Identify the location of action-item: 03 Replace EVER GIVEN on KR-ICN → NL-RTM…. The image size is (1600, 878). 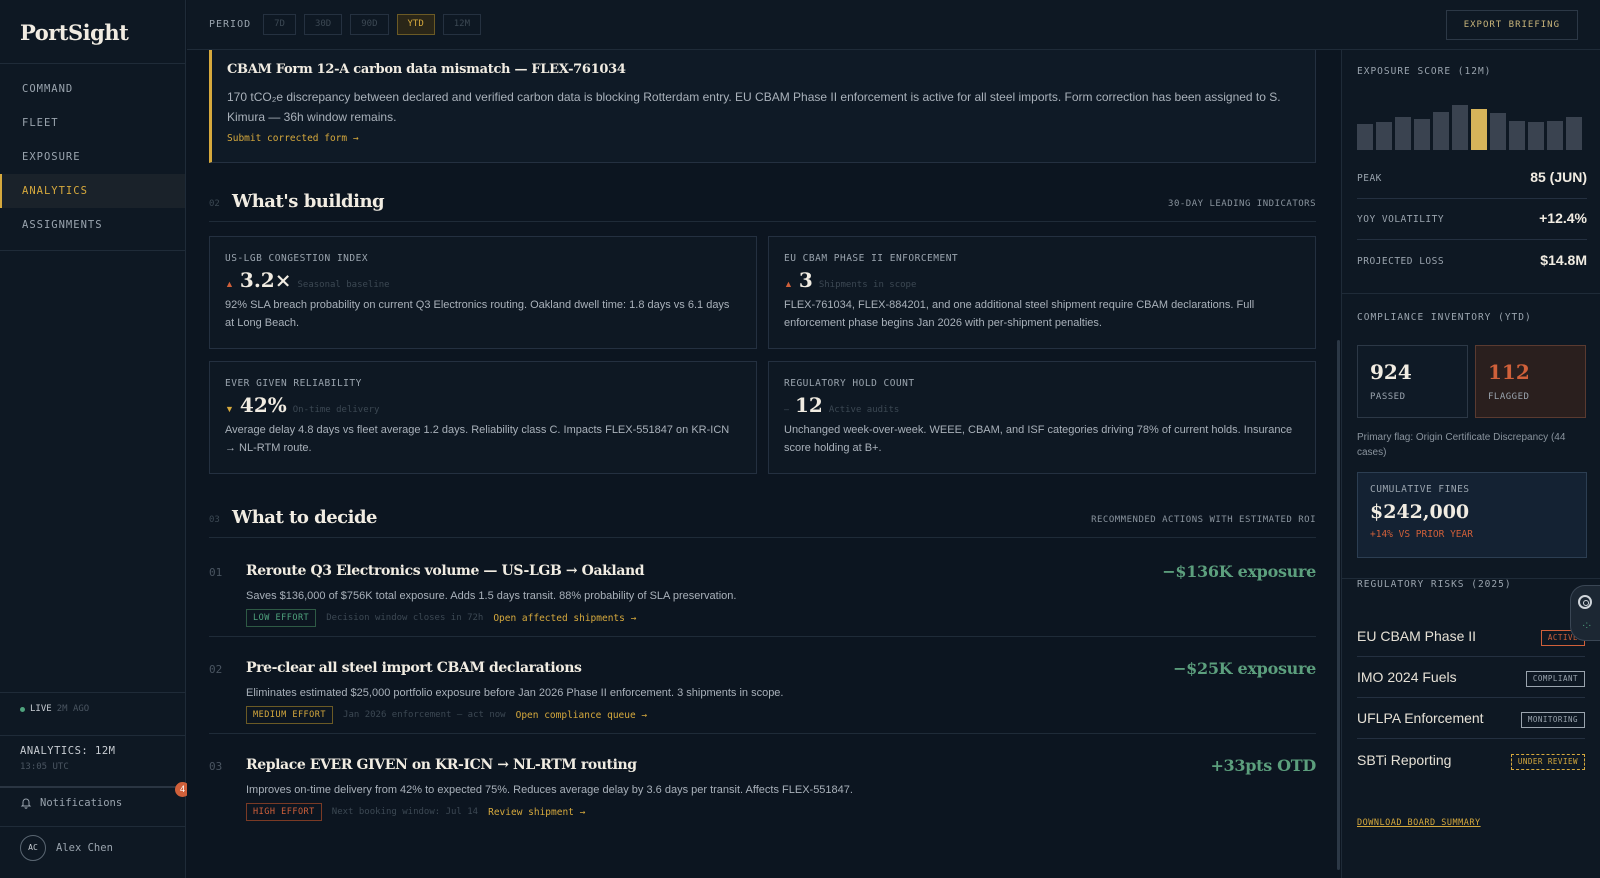
(762, 782).